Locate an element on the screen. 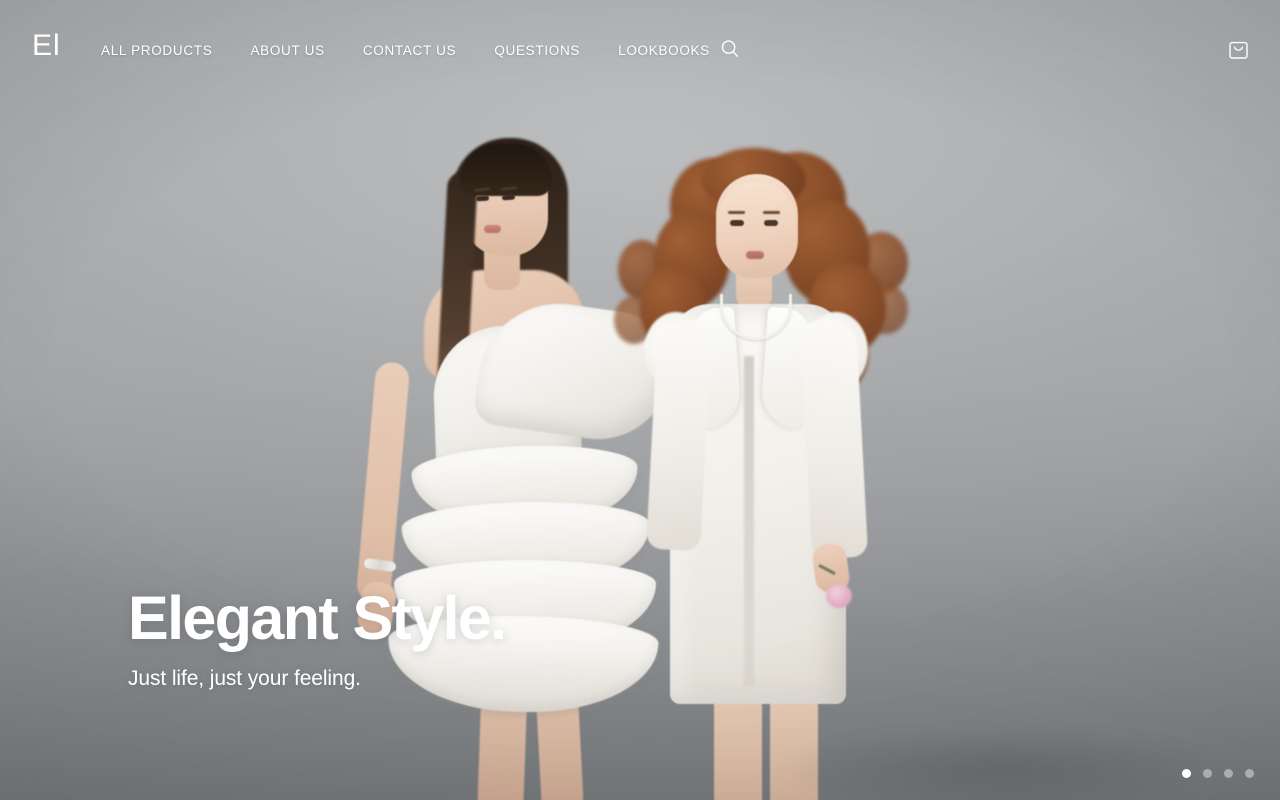  cart-button is located at coordinates (1238, 49).